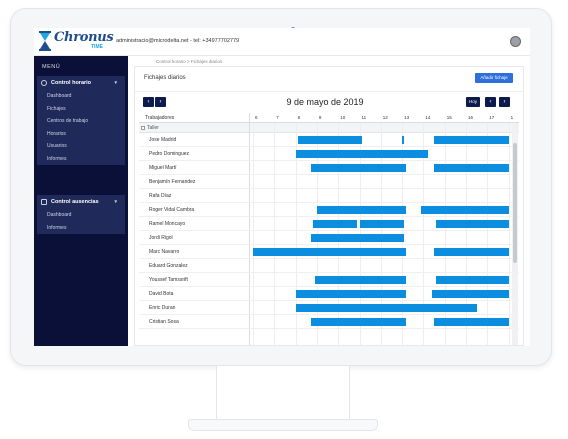 This screenshot has width=568, height=439. Describe the element at coordinates (75, 202) in the screenshot. I see `group-label: Control ausencias` at that location.